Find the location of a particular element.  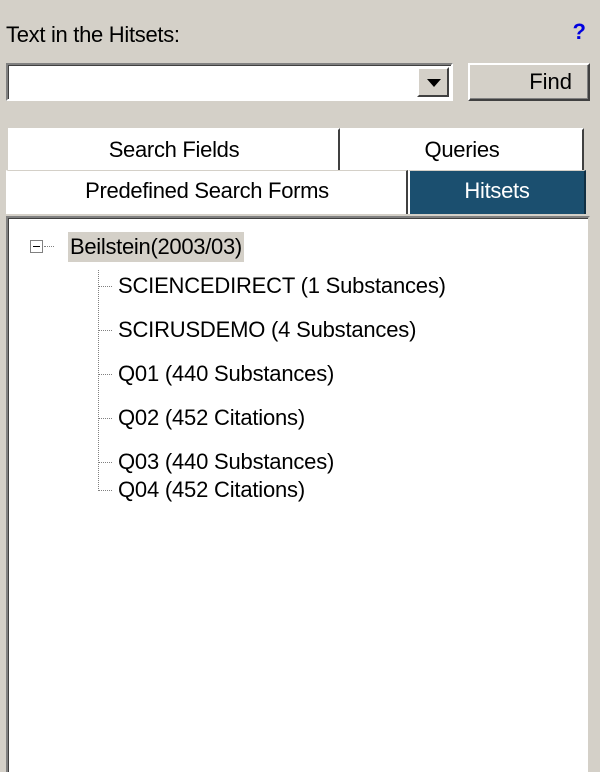

tree-item-label: Q01 (440 Substances) is located at coordinates (226, 374).